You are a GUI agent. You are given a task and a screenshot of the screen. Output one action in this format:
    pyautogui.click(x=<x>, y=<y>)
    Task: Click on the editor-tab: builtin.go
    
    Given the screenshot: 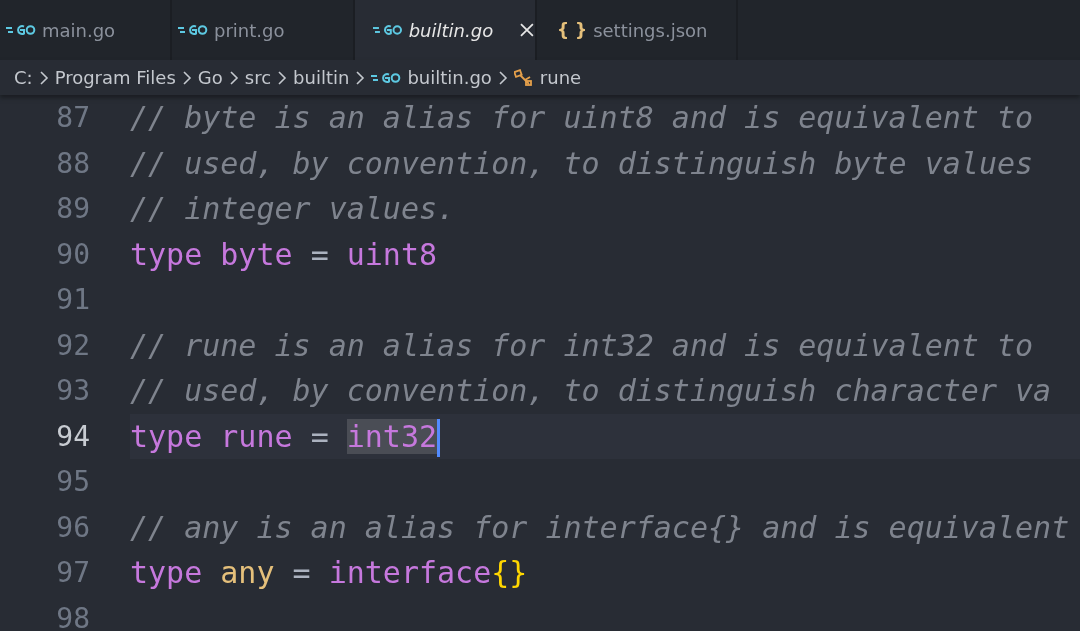 What is the action you would take?
    pyautogui.click(x=446, y=30)
    